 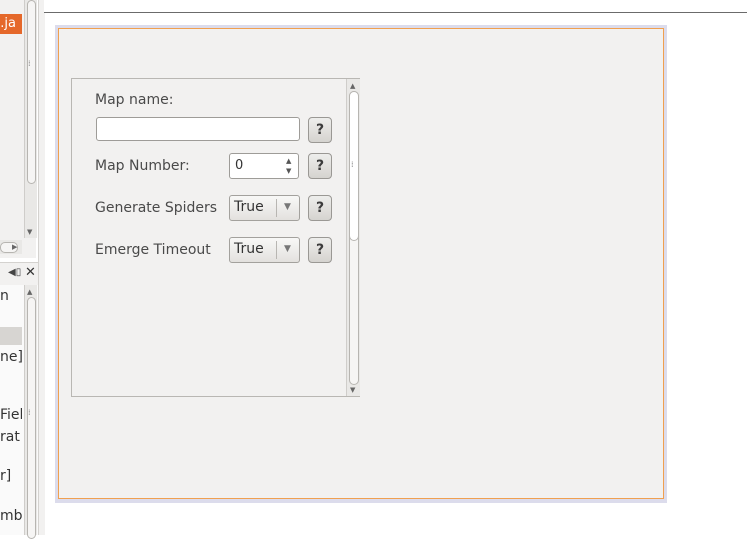 What do you see at coordinates (142, 166) in the screenshot?
I see `map-number-label: Map Number:` at bounding box center [142, 166].